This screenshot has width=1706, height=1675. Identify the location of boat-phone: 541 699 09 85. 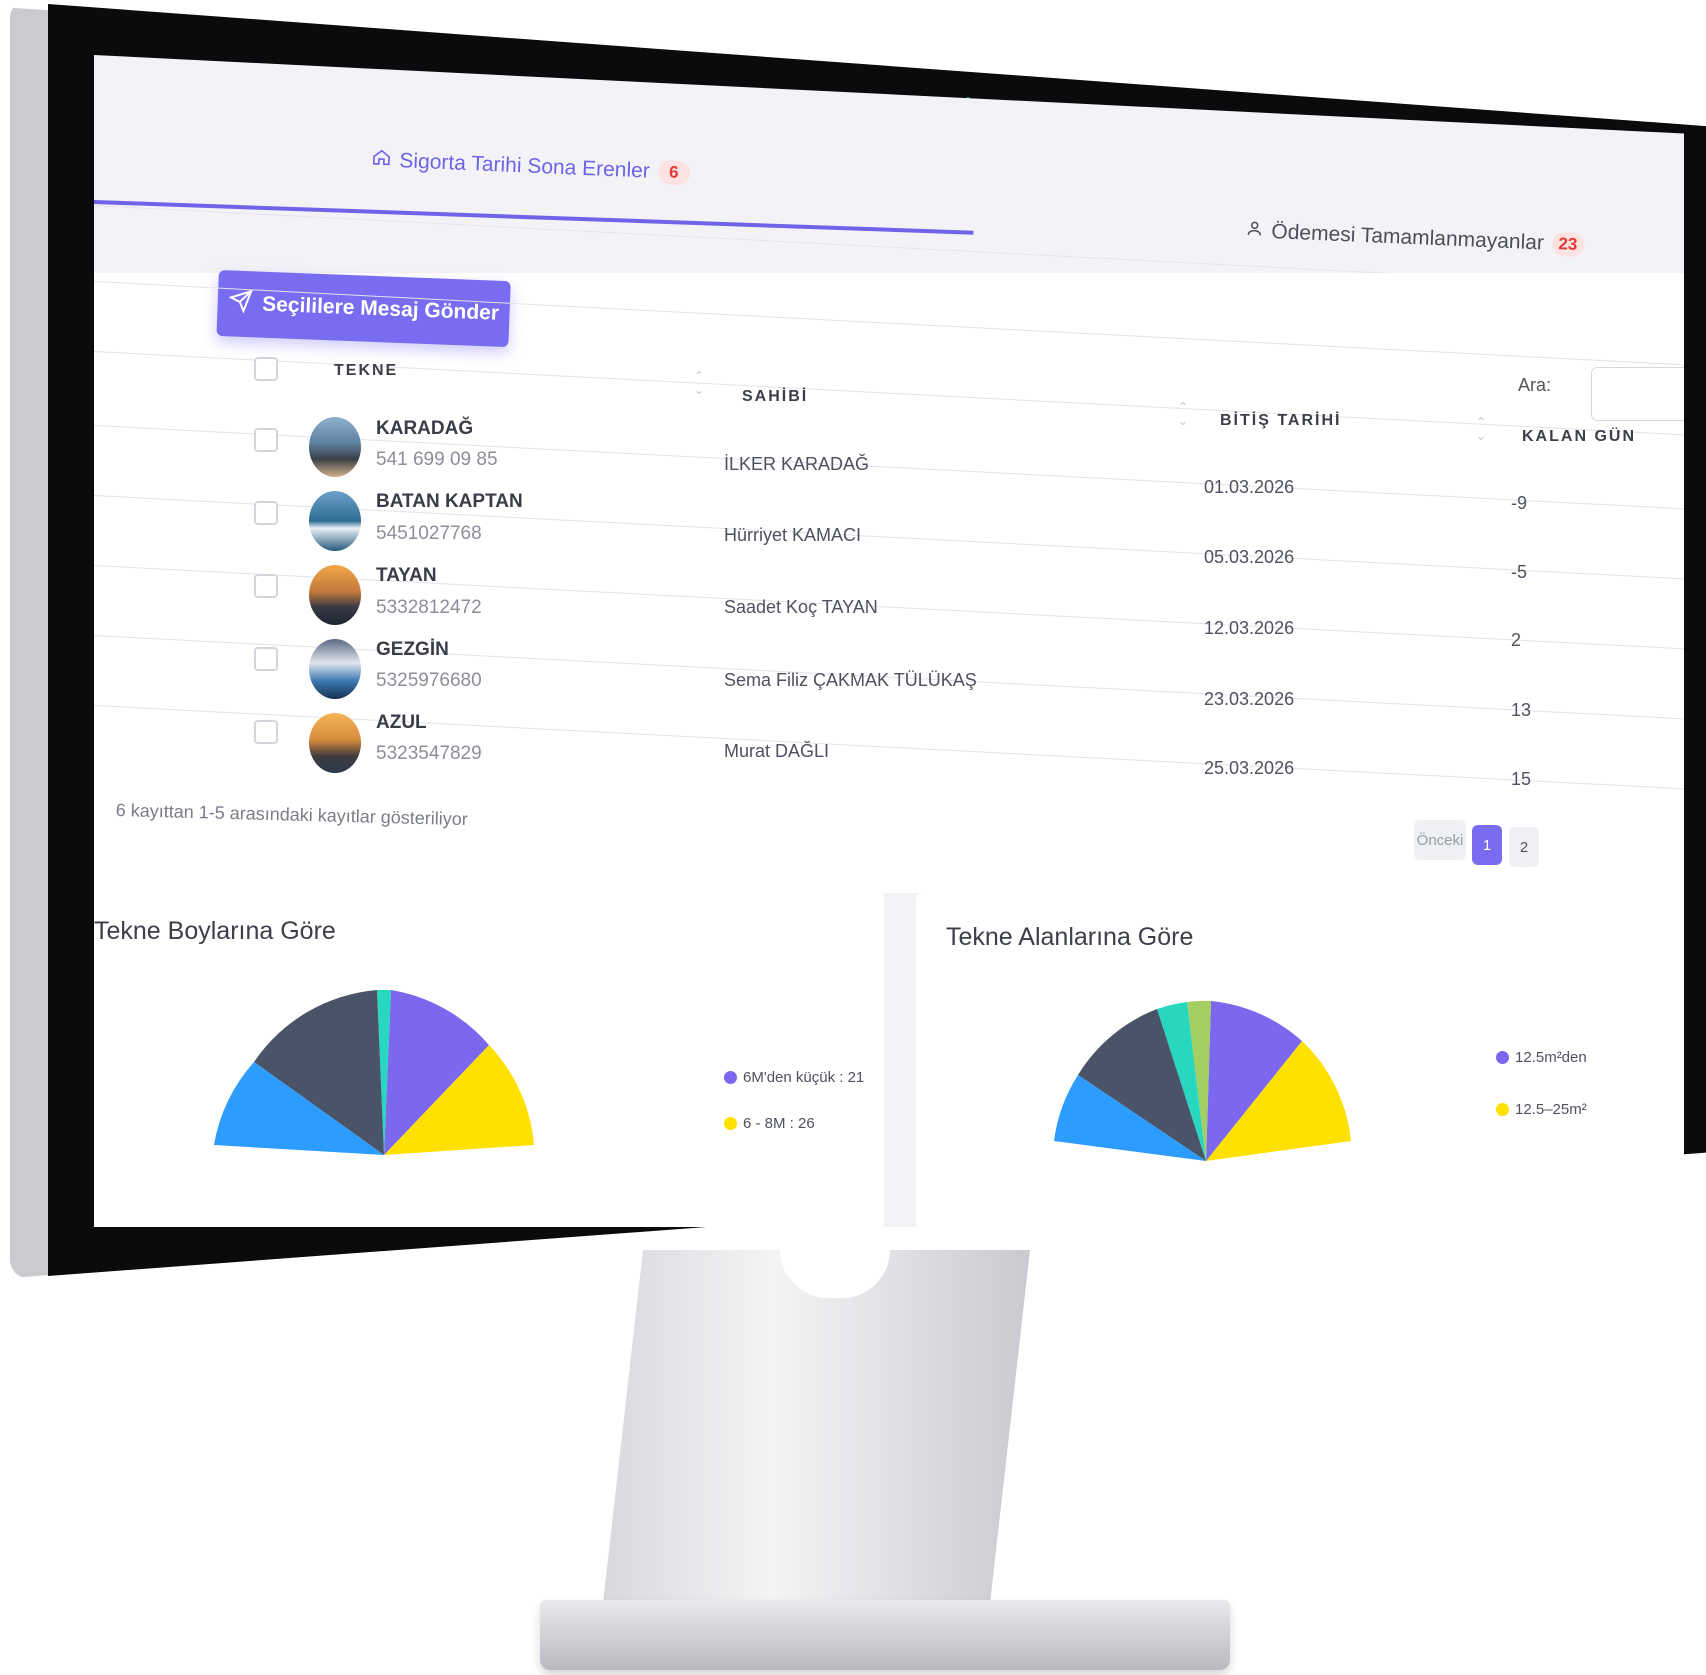
(437, 459).